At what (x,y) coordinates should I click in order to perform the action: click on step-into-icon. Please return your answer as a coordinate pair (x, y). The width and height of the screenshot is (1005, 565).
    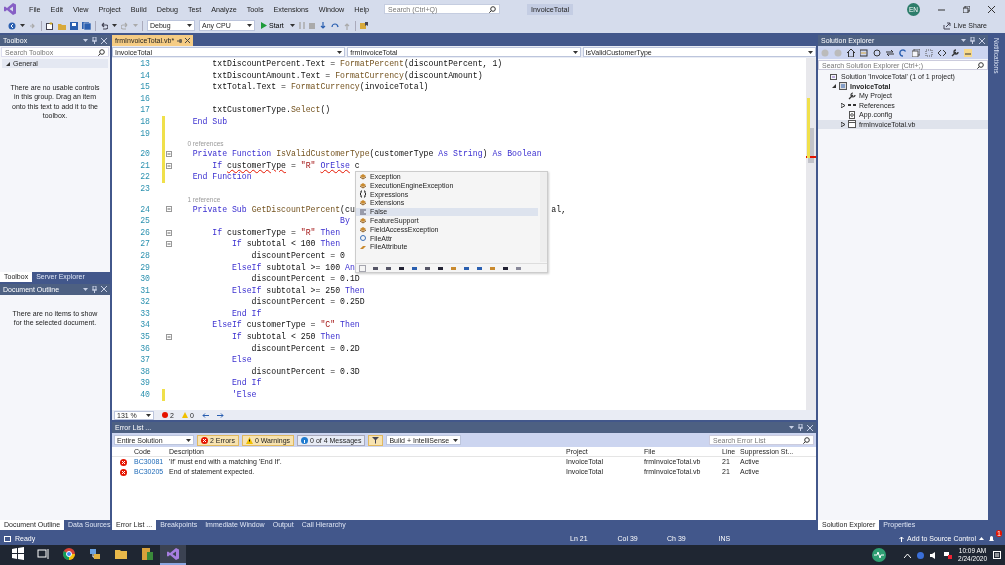
    Looking at the image, I should click on (322, 25).